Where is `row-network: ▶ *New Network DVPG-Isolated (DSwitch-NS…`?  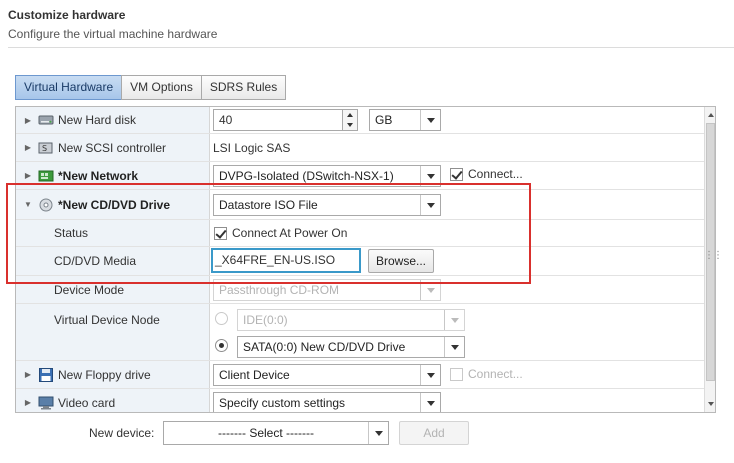 row-network: ▶ *New Network DVPG-Isolated (DSwitch-NS… is located at coordinates (360, 176).